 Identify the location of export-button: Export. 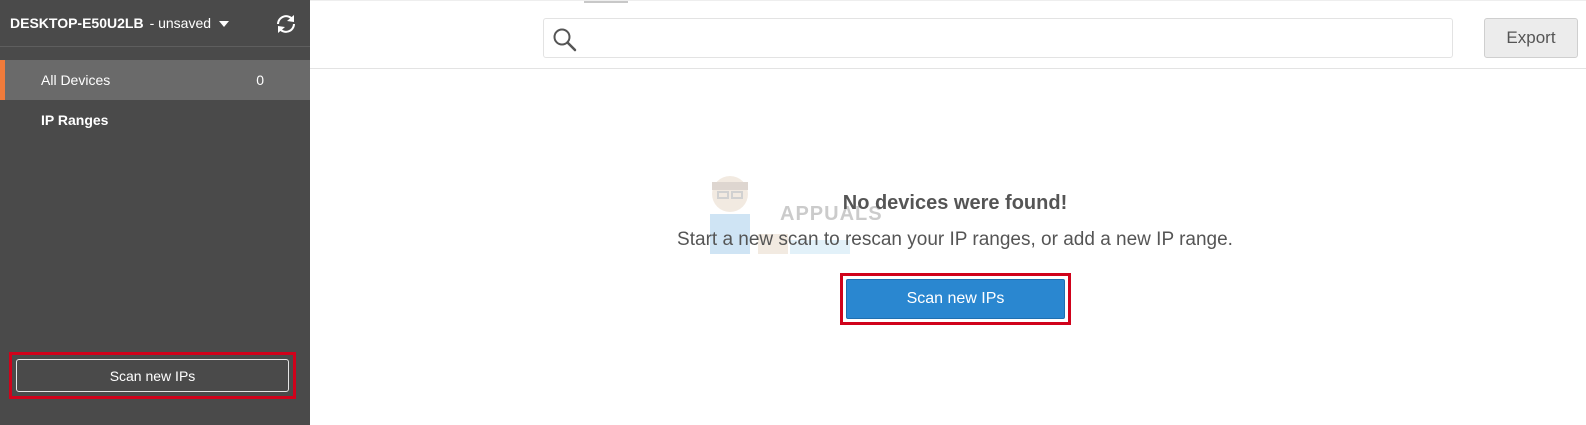
(1531, 38).